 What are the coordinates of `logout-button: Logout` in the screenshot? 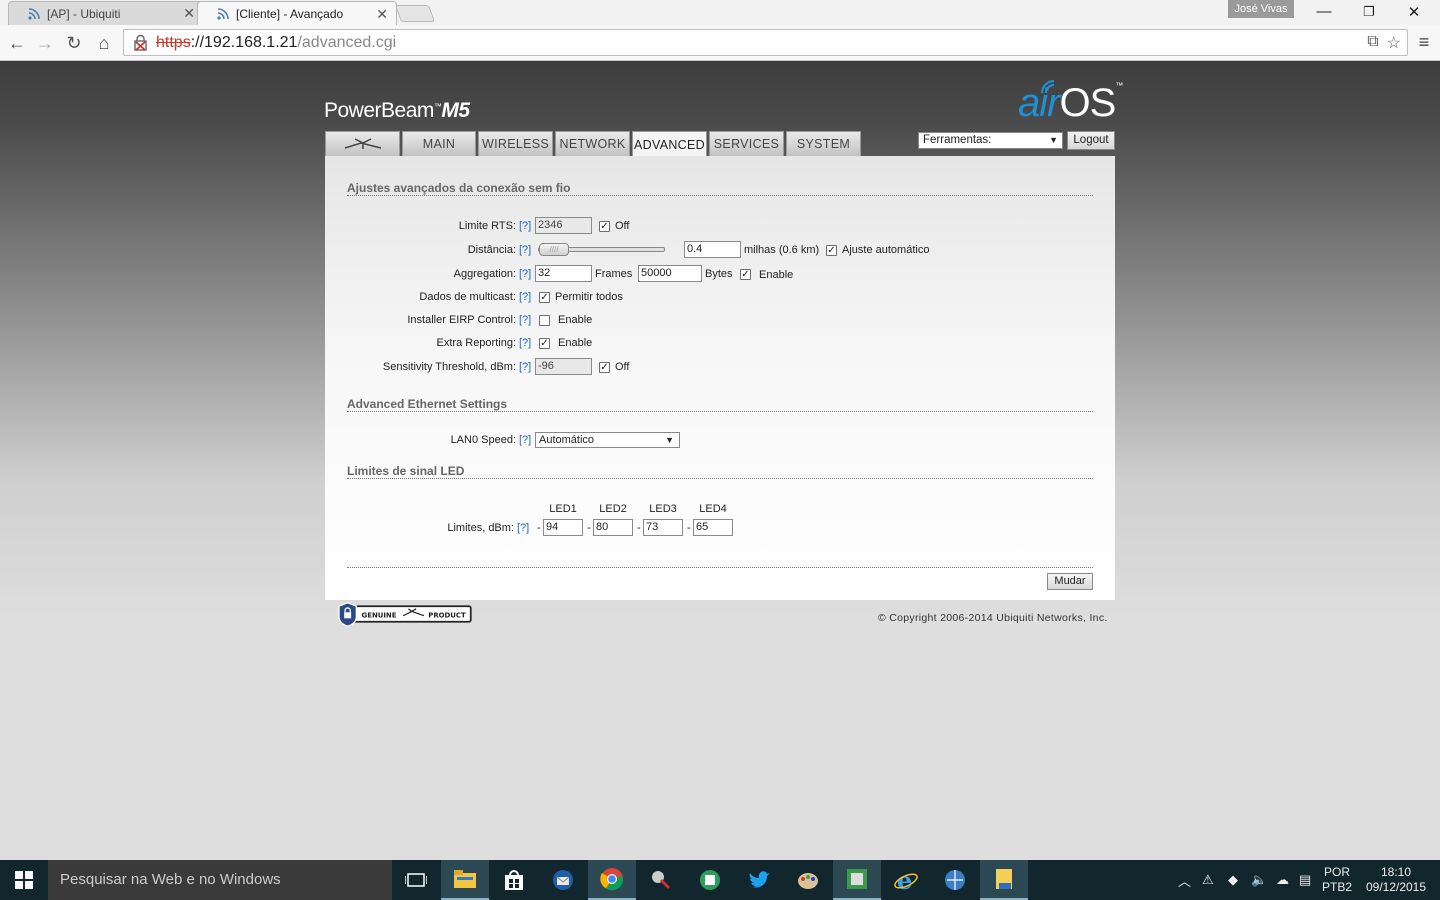 It's located at (1091, 140).